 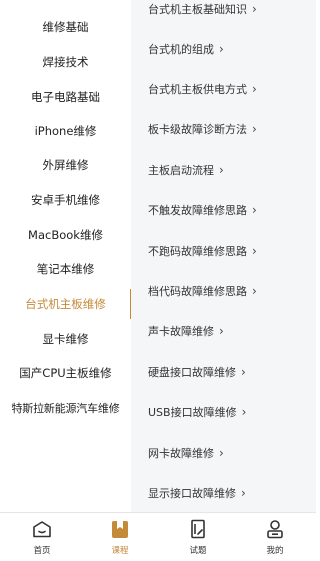 I want to click on sidebar-item-circuit-basics: 电子电路基础, so click(x=65, y=97).